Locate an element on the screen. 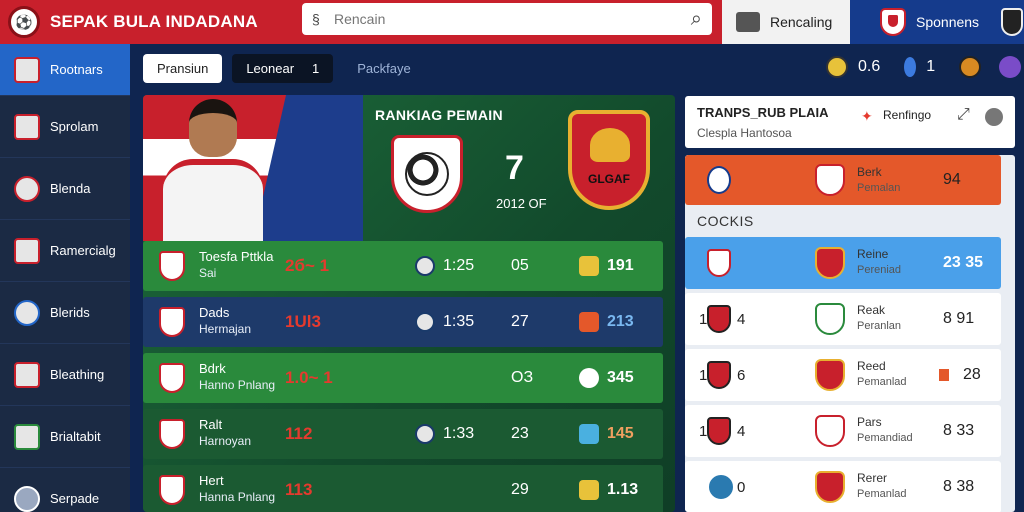 The image size is (1024, 512). ranking-row: Reine Pereniad 23 35 is located at coordinates (843, 263).